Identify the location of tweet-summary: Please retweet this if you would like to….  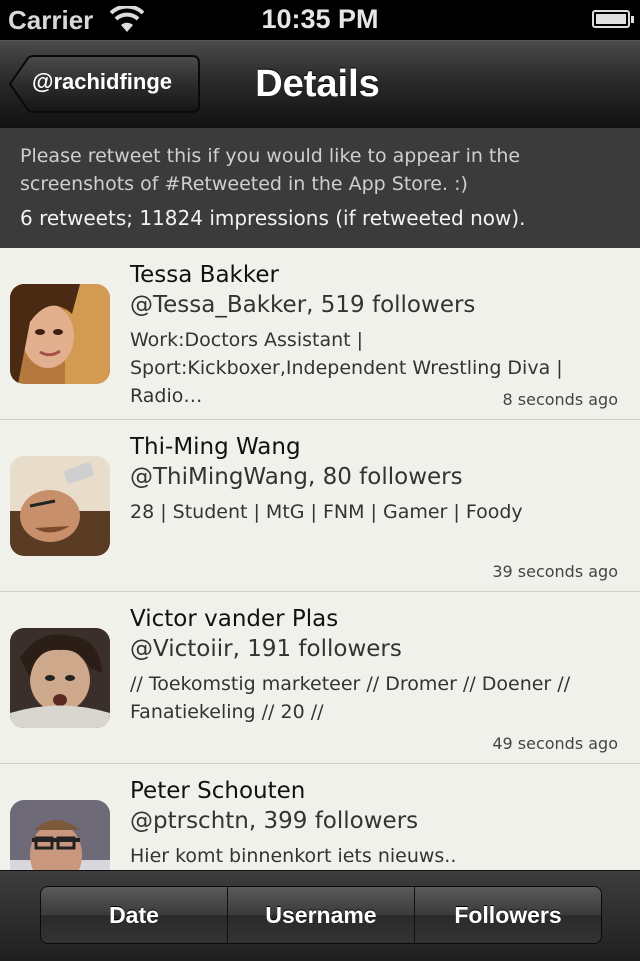
(320, 188).